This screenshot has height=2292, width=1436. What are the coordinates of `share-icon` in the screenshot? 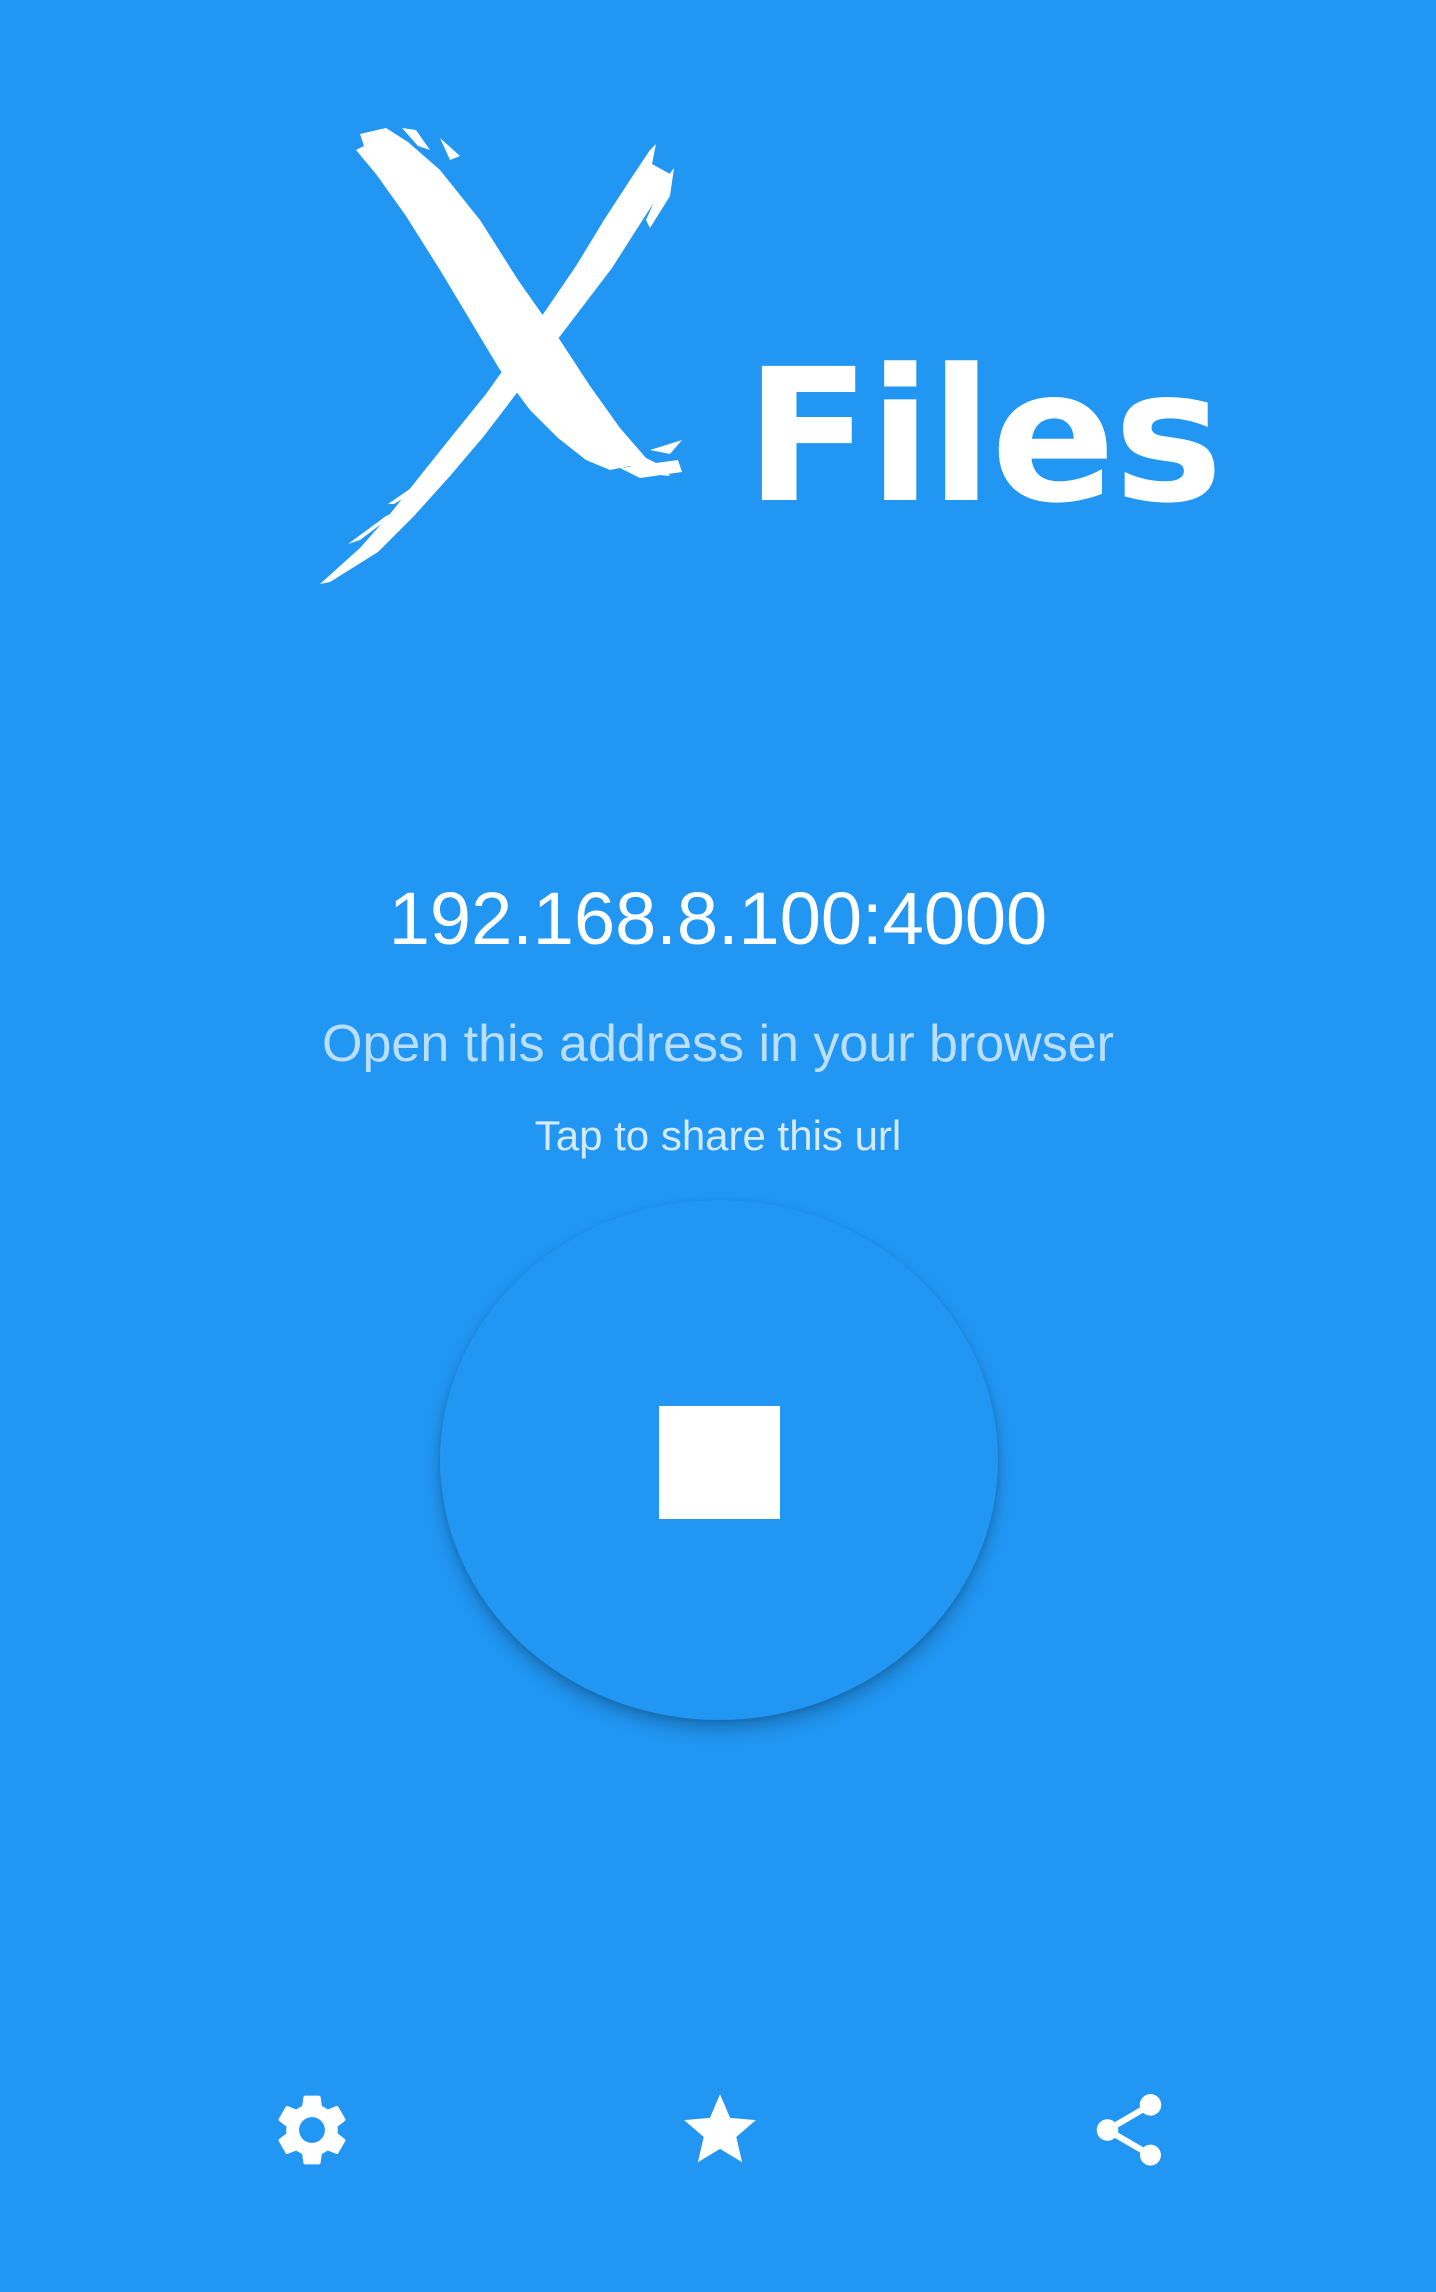 It's located at (1129, 2130).